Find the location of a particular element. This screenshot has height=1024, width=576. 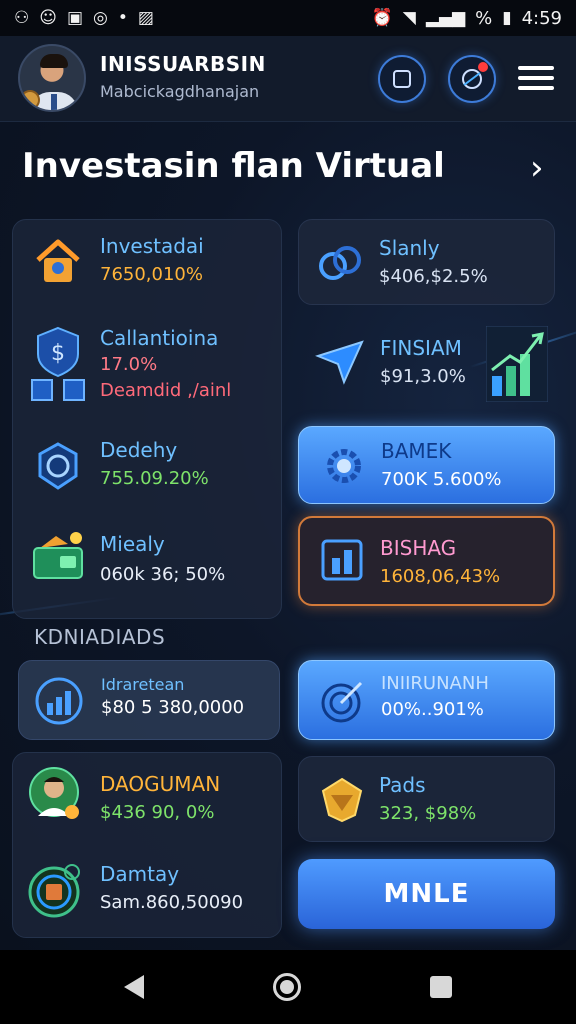

discord-icon: ☺ is located at coordinates (48, 17).